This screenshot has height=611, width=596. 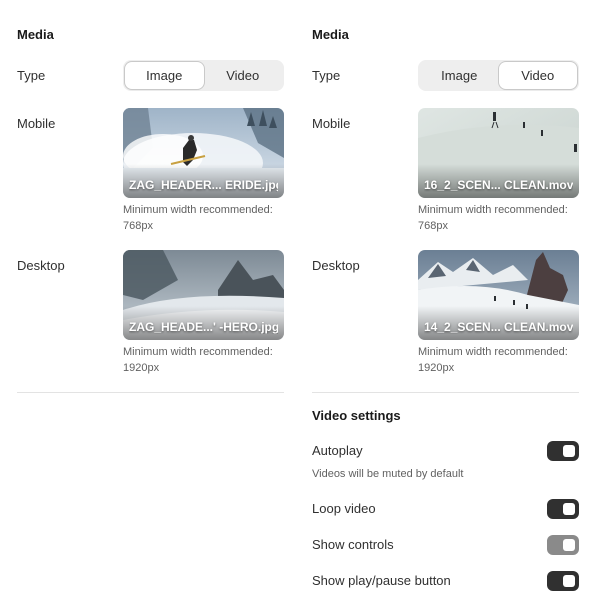 I want to click on mobile-image-thumbnail: ZAG_HEADER... ERIDE.jpg, so click(x=203, y=153).